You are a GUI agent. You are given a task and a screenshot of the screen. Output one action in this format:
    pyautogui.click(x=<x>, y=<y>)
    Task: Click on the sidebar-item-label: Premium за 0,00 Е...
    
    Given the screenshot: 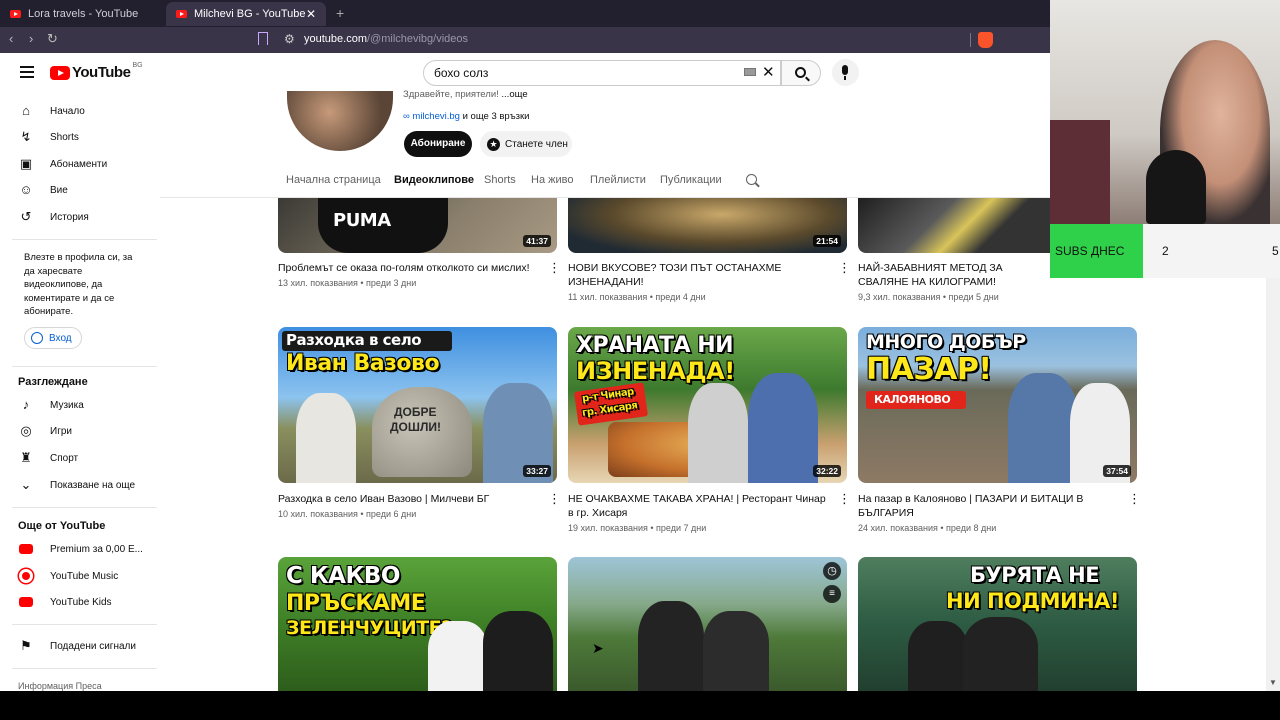 What is the action you would take?
    pyautogui.click(x=96, y=549)
    